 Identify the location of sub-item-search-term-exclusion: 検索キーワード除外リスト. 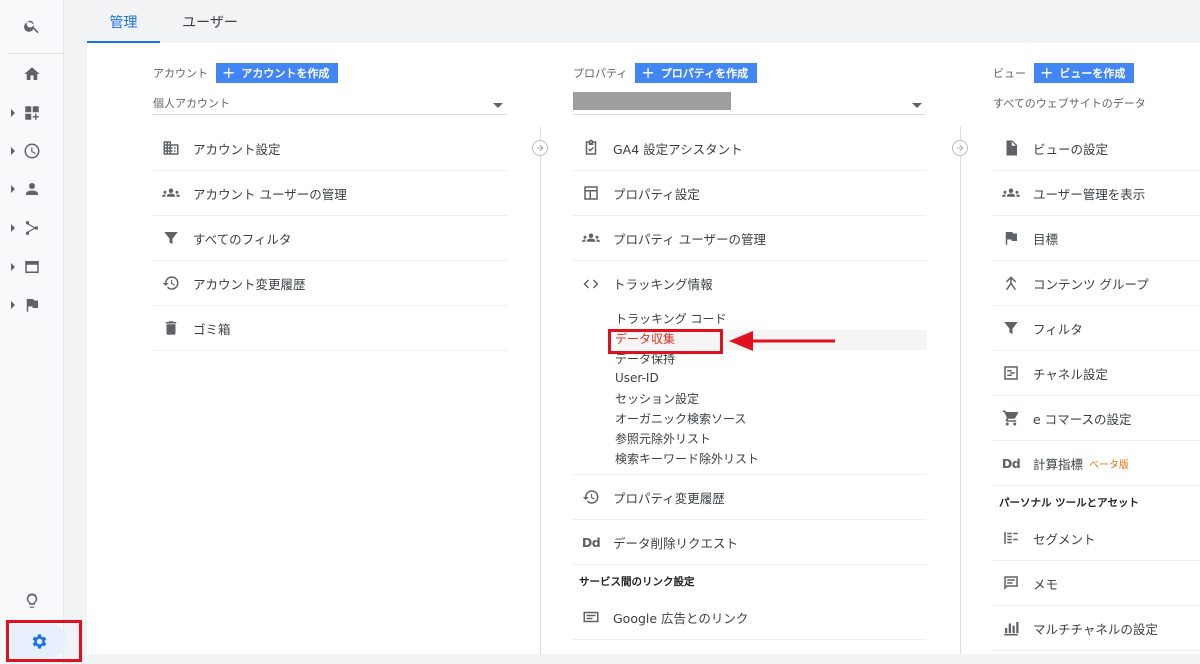
(770, 458).